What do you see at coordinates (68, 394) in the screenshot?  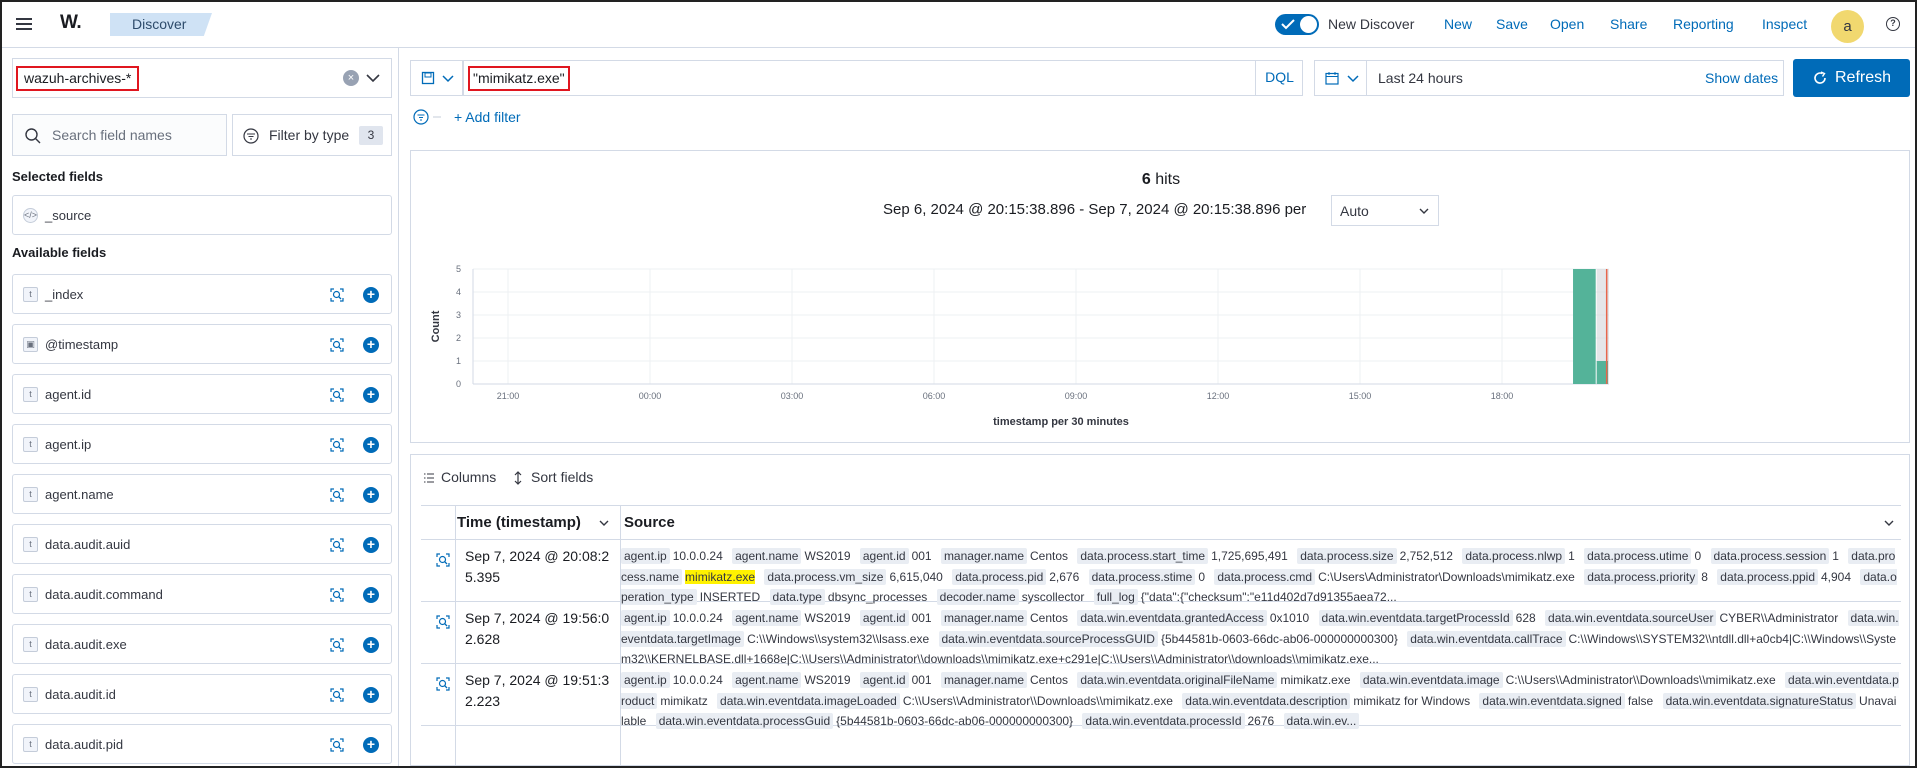 I see `field-name: agent.id` at bounding box center [68, 394].